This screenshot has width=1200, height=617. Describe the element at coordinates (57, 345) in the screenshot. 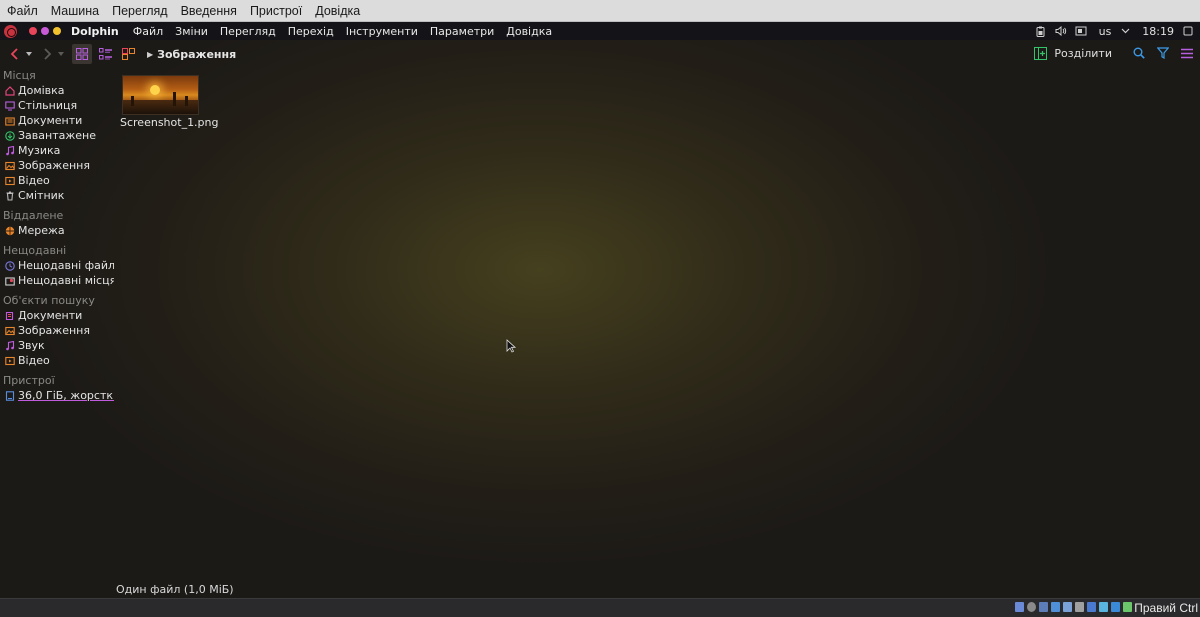

I see `places-item-search-audio: Звук` at that location.